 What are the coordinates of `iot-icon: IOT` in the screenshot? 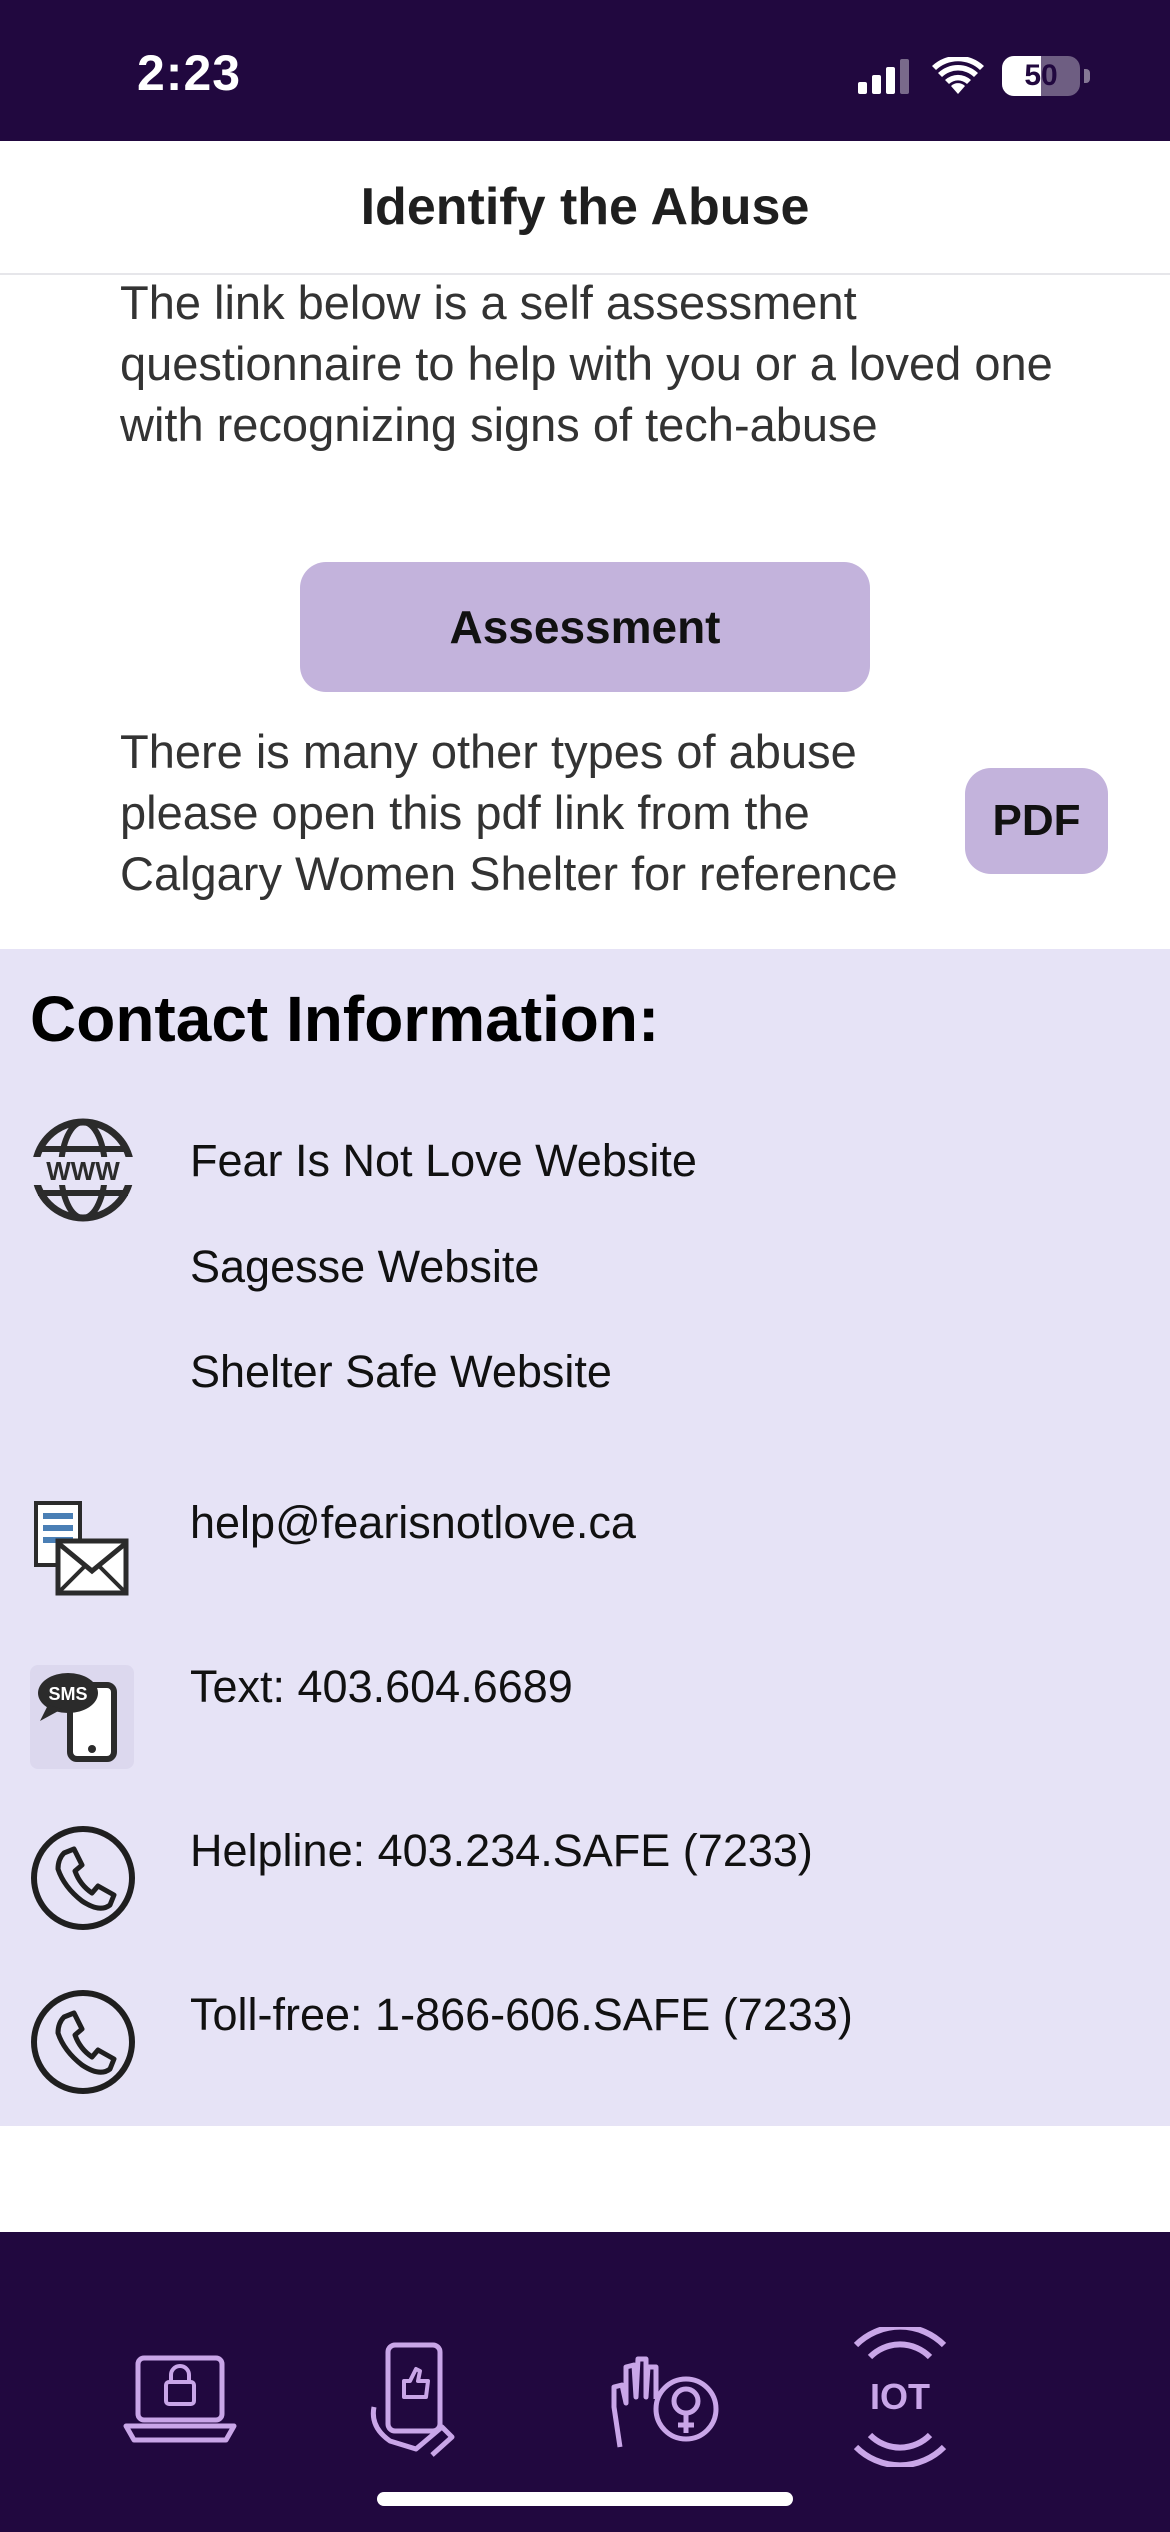 It's located at (900, 2397).